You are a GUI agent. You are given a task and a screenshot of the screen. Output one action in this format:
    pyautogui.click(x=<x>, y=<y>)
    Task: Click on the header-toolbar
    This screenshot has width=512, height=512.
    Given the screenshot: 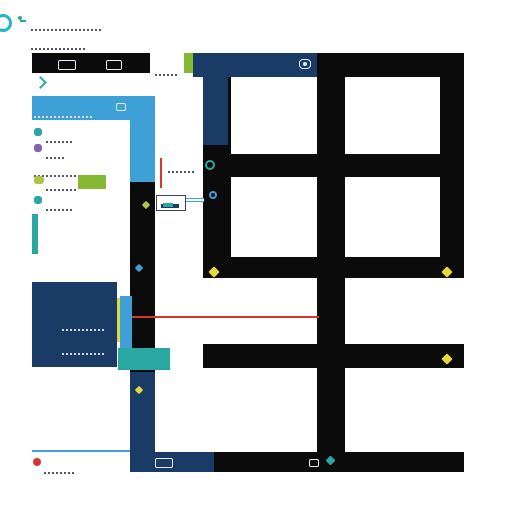 What is the action you would take?
    pyautogui.click(x=91, y=63)
    